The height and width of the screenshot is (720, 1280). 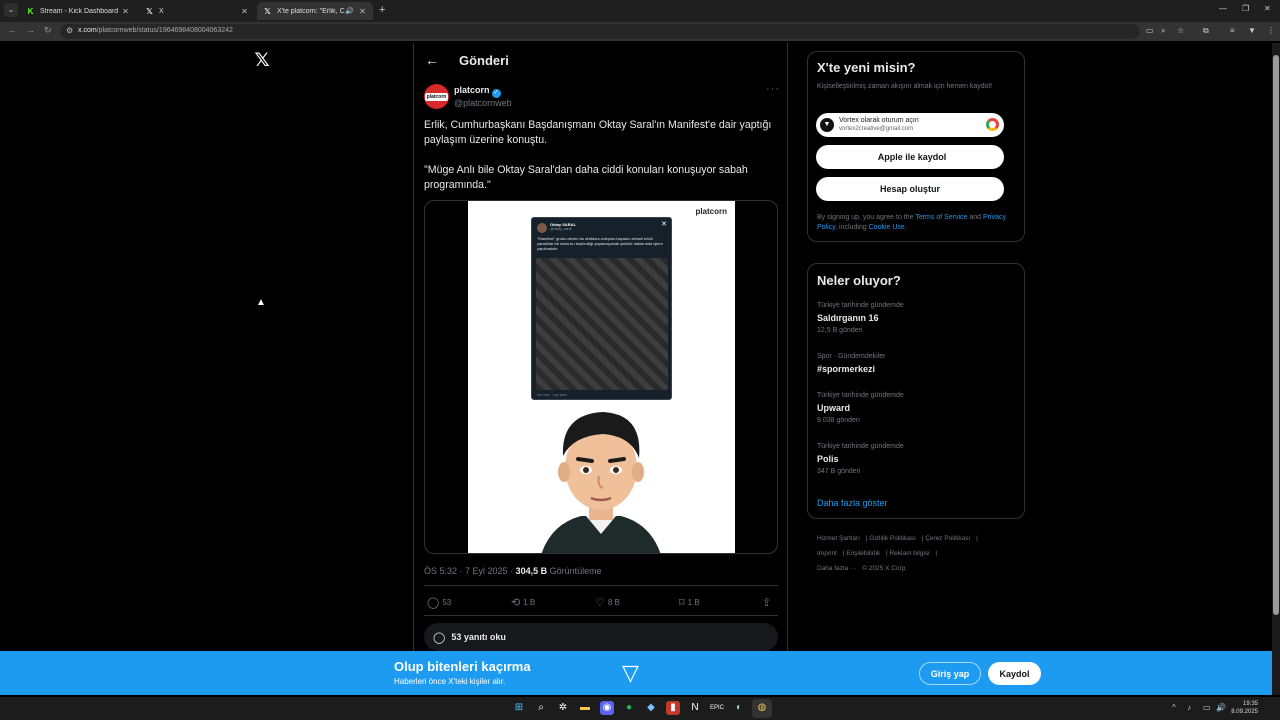 I want to click on minimize-icon: —, so click(x=1223, y=8).